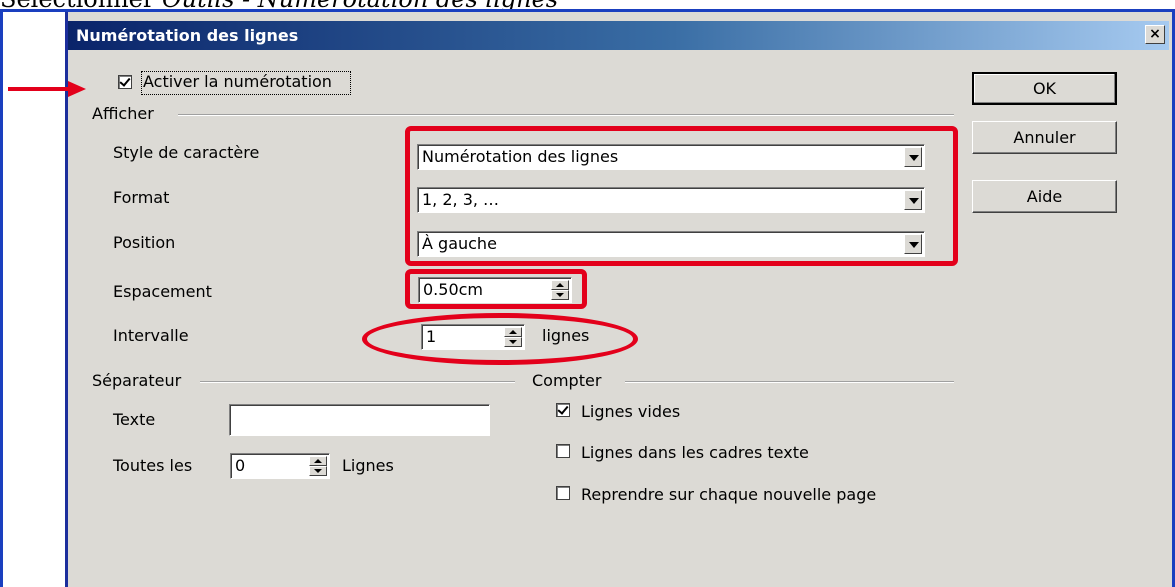 This screenshot has height=587, width=1175. I want to click on spacing-label: Espacement, so click(162, 291).